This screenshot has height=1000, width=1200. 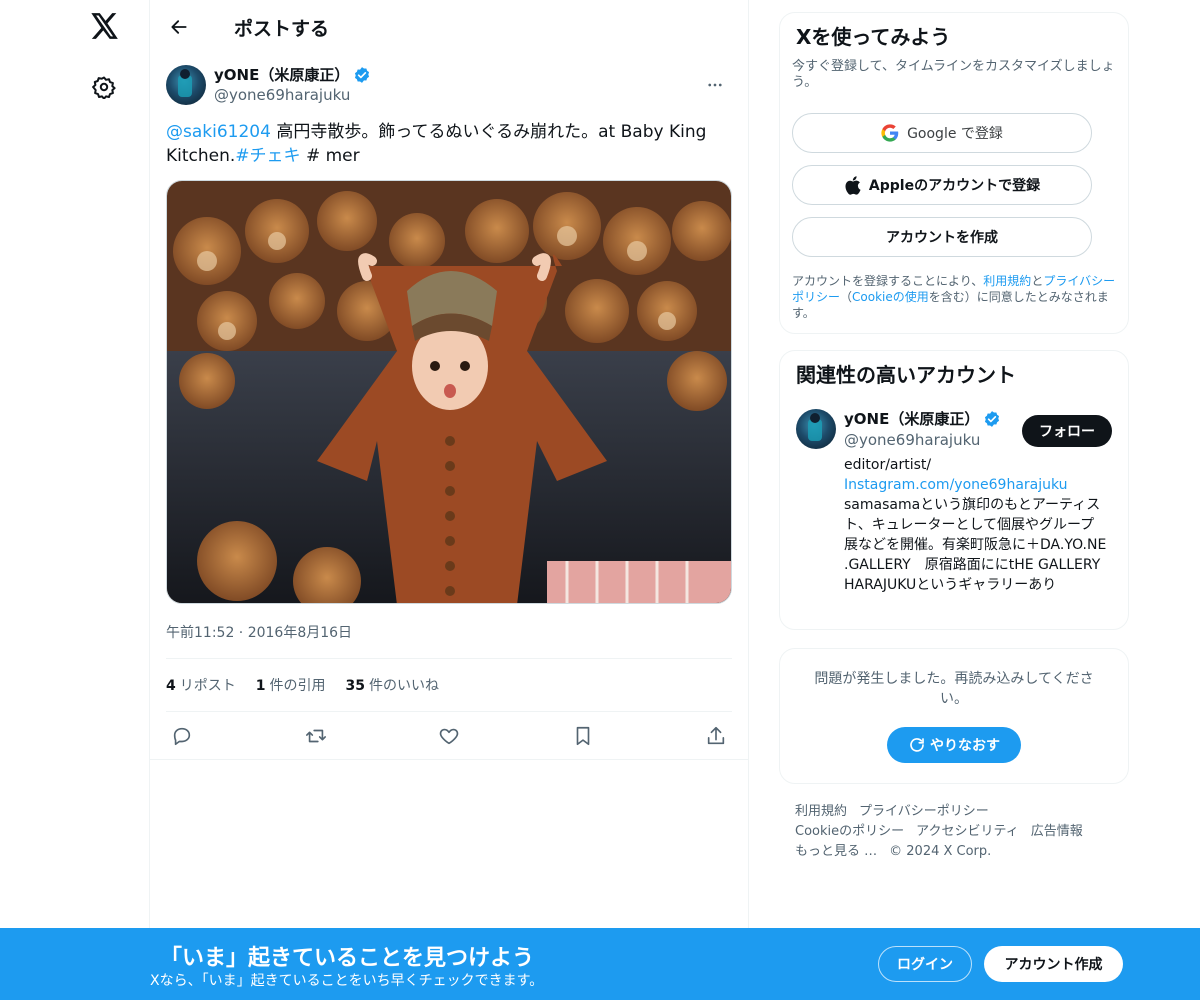 What do you see at coordinates (75, 500) in the screenshot?
I see `left-nav` at bounding box center [75, 500].